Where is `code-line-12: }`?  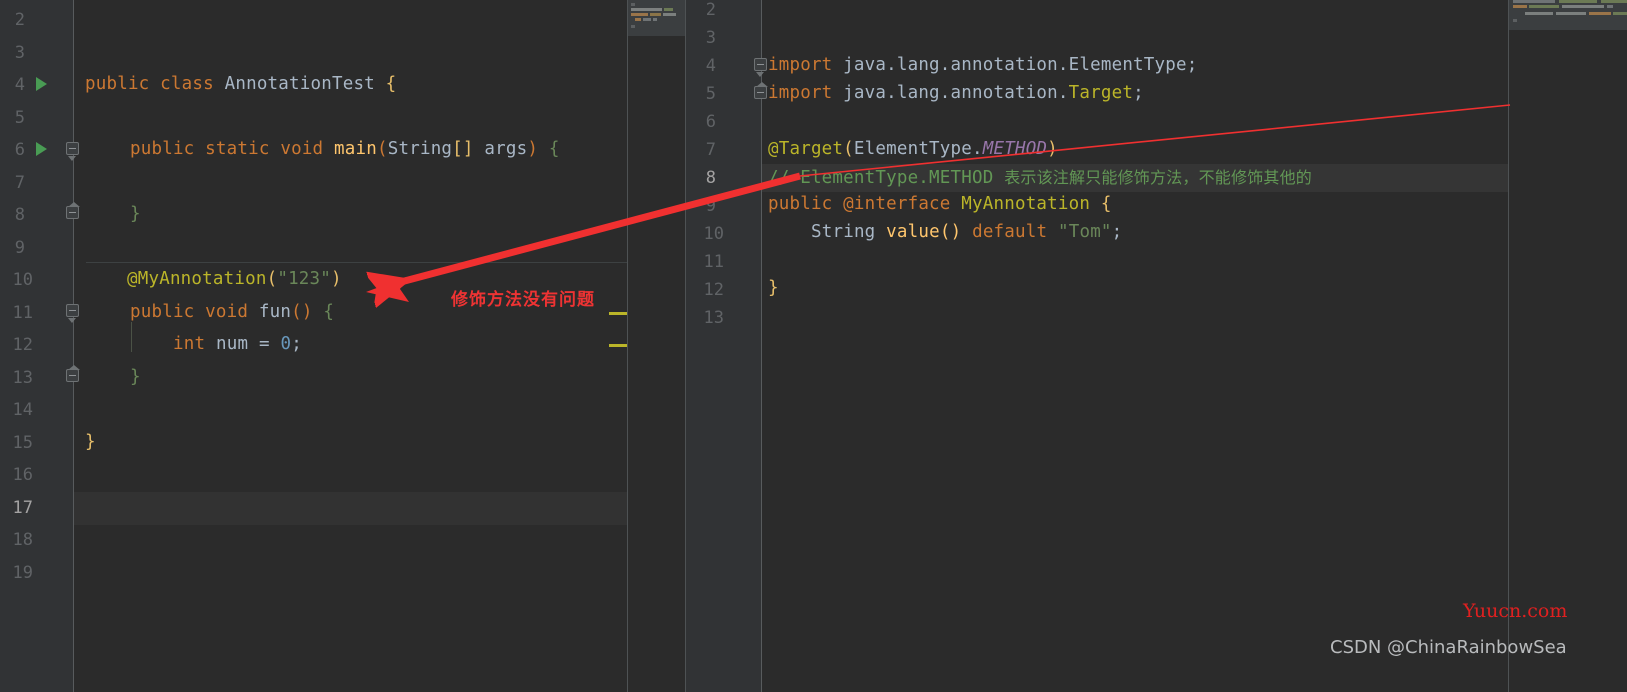 code-line-12: } is located at coordinates (773, 288).